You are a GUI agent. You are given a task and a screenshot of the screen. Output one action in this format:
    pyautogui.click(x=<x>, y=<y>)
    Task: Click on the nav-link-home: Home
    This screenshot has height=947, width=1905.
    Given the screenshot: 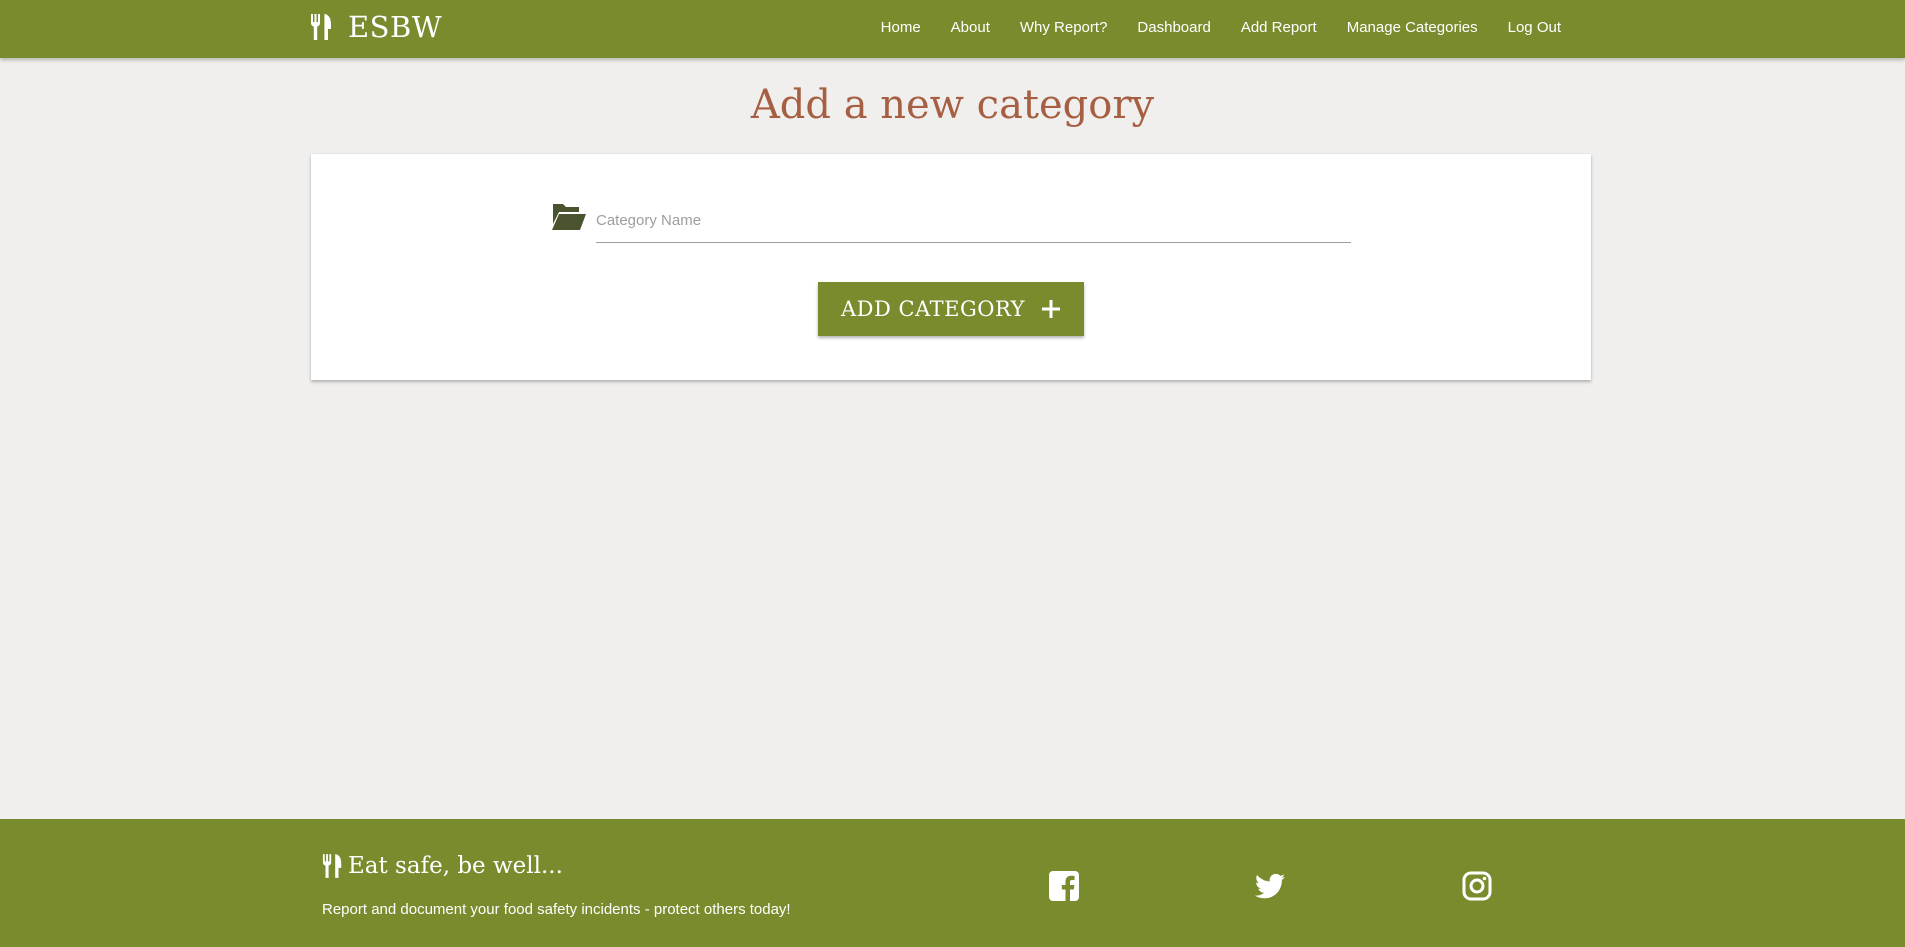 What is the action you would take?
    pyautogui.click(x=901, y=27)
    